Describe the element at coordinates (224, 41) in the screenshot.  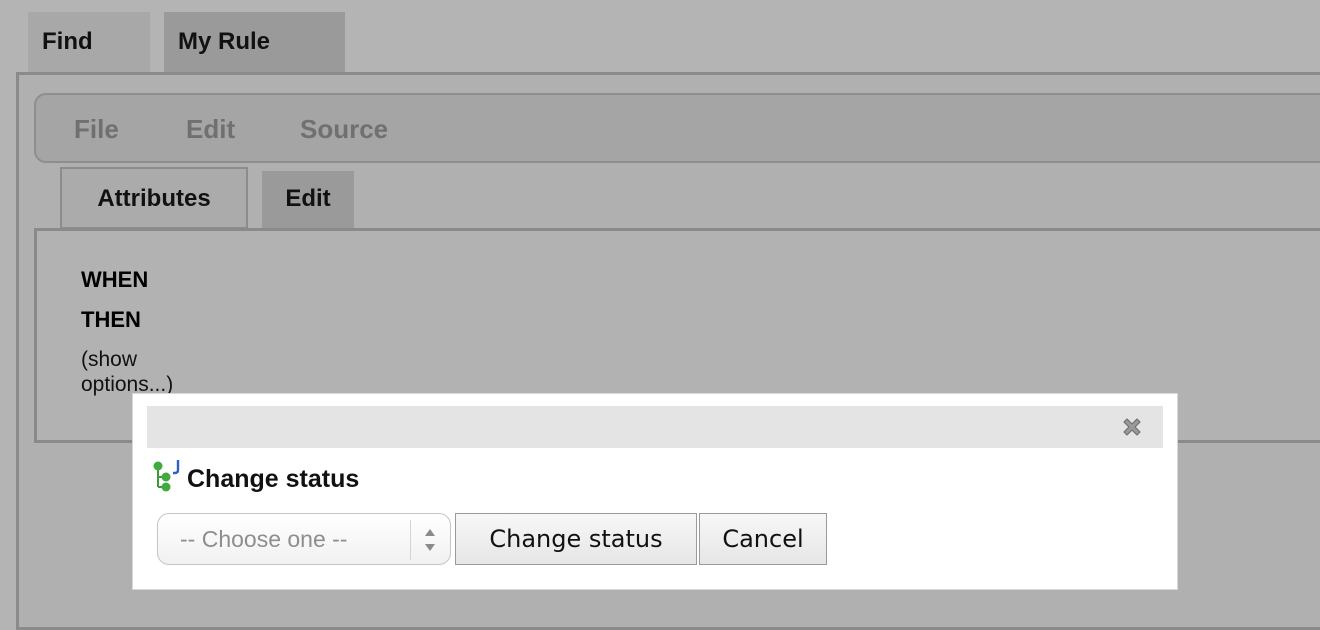
I see `tab-my-rule-label: My Rule` at that location.